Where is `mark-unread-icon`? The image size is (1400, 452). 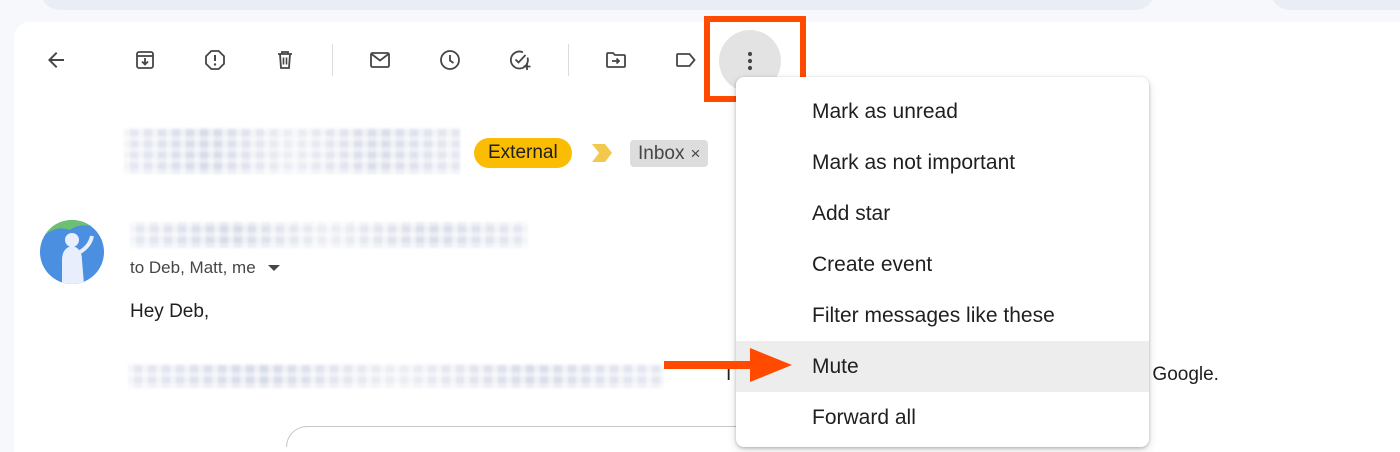 mark-unread-icon is located at coordinates (380, 60).